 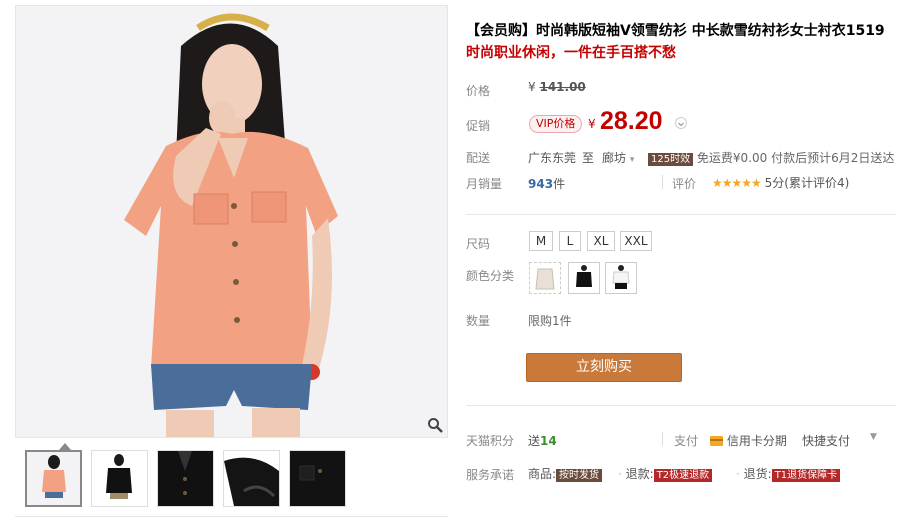 I want to click on size-option-xxl: XXL, so click(x=636, y=241).